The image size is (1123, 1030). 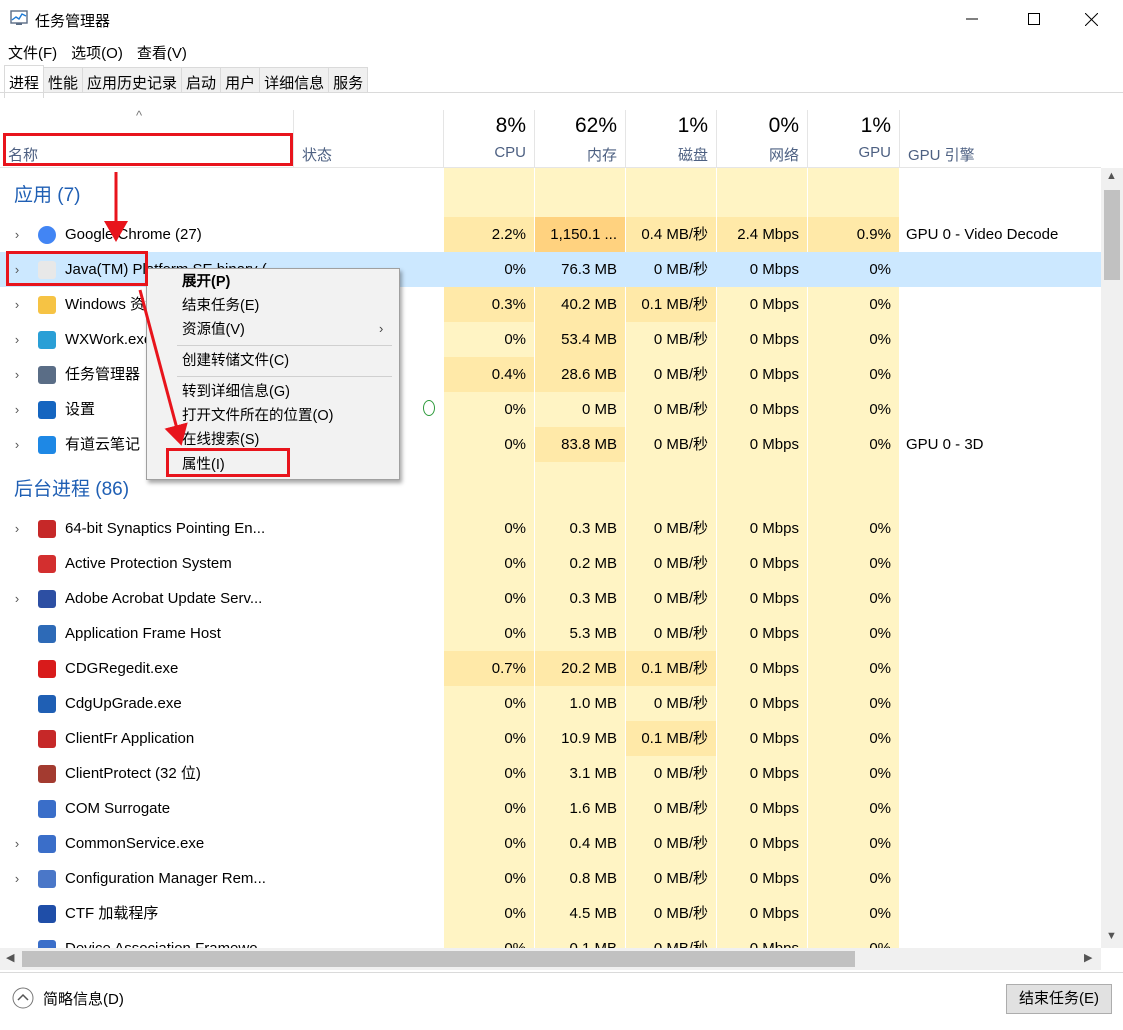 I want to click on end-task-button: 结束任务(E), so click(x=1059, y=999).